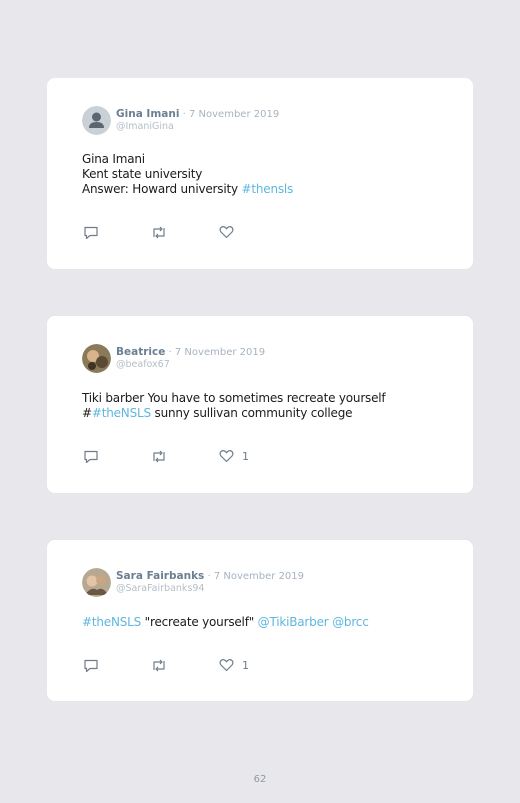  I want to click on text-span: "recreate yourself", so click(199, 622).